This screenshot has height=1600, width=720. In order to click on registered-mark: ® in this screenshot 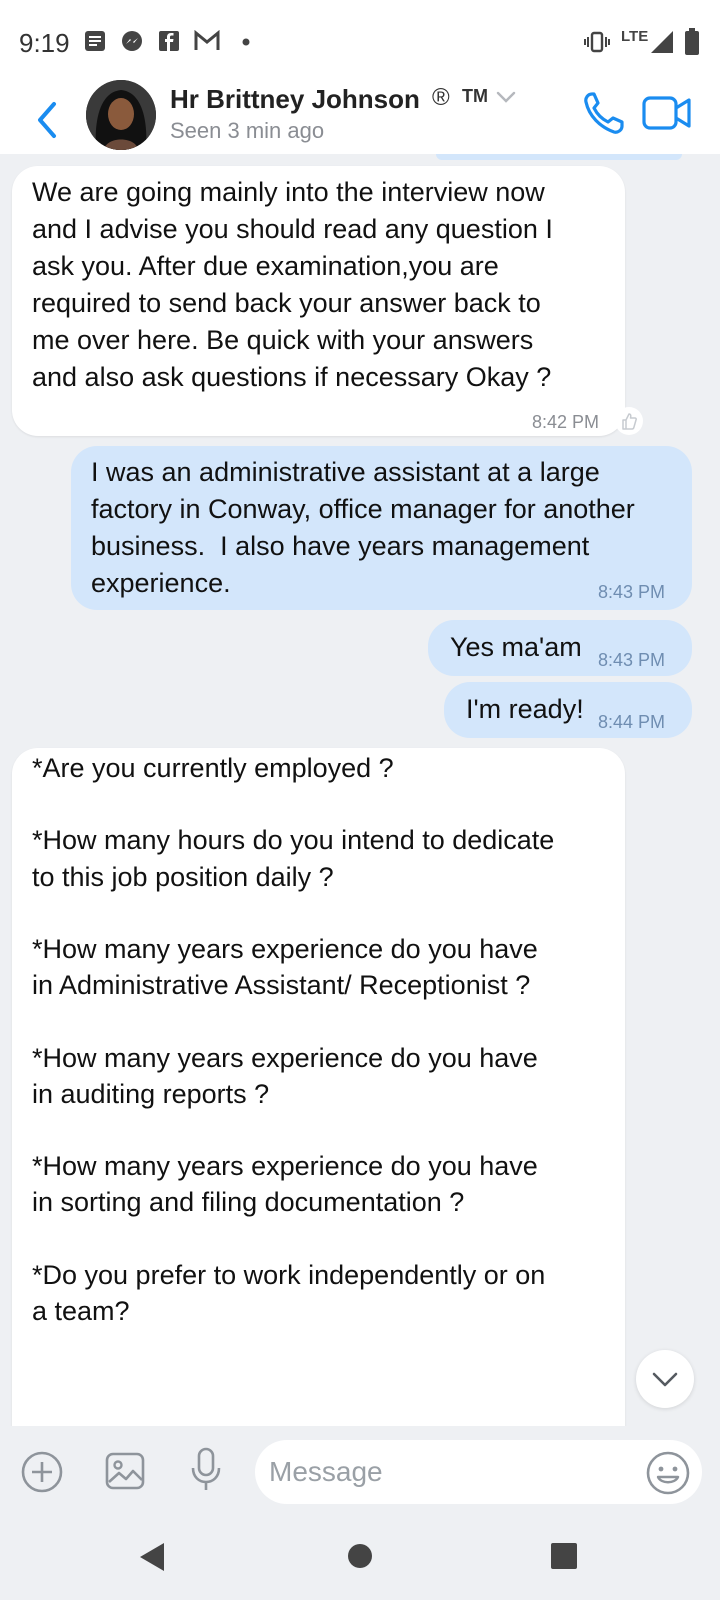, I will do `click(441, 97)`.